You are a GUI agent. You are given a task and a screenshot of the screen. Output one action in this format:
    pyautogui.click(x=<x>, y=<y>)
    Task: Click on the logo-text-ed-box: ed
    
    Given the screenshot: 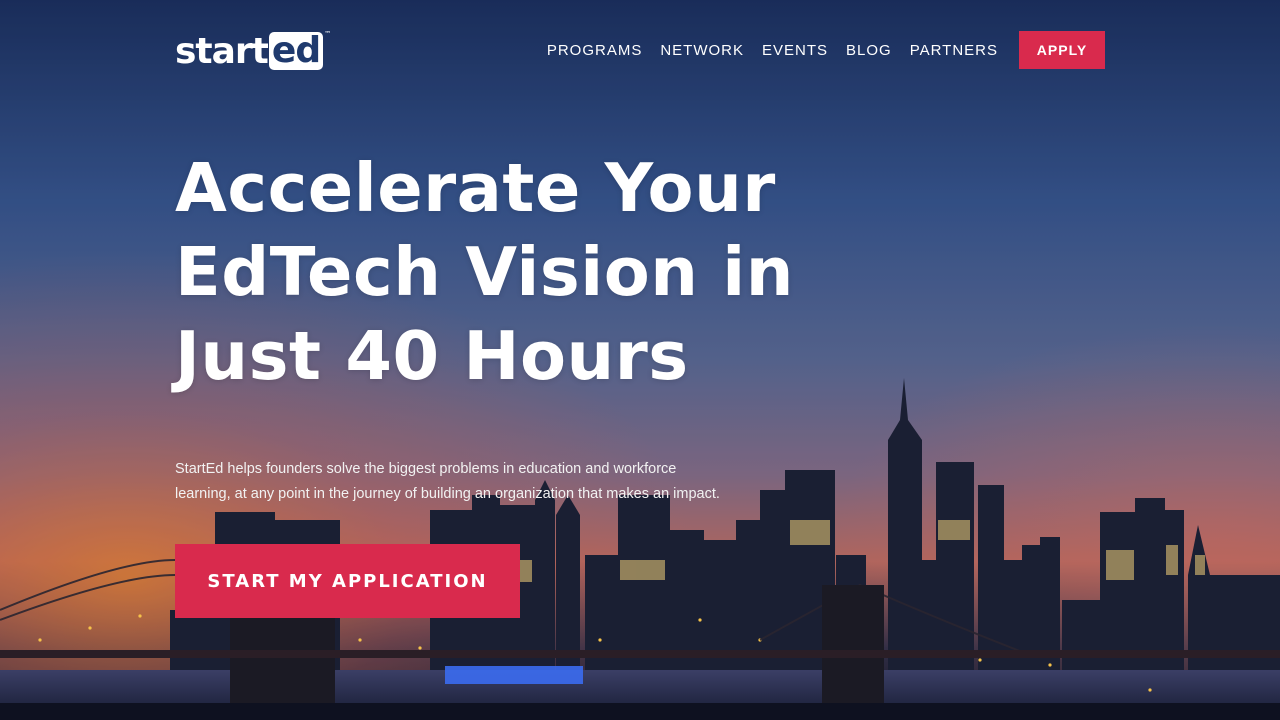 What is the action you would take?
    pyautogui.click(x=296, y=51)
    